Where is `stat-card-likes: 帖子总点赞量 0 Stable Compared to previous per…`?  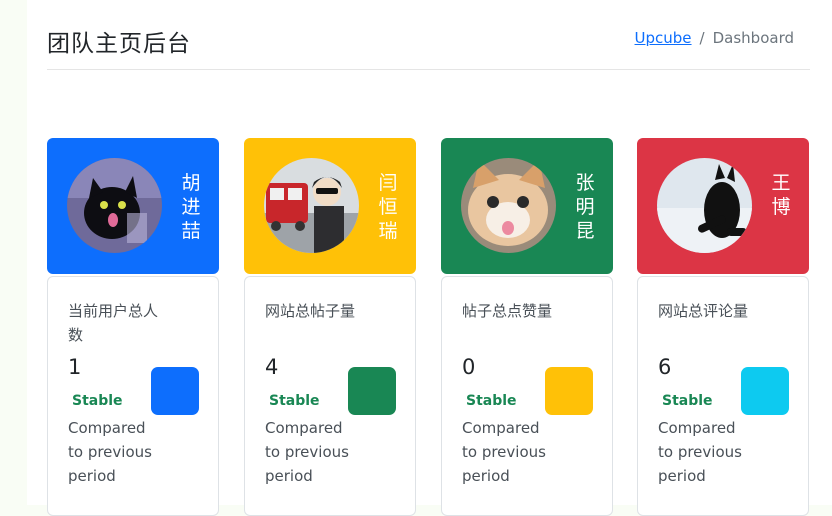
stat-card-likes: 帖子总点赞量 0 Stable Compared to previous per… is located at coordinates (527, 396).